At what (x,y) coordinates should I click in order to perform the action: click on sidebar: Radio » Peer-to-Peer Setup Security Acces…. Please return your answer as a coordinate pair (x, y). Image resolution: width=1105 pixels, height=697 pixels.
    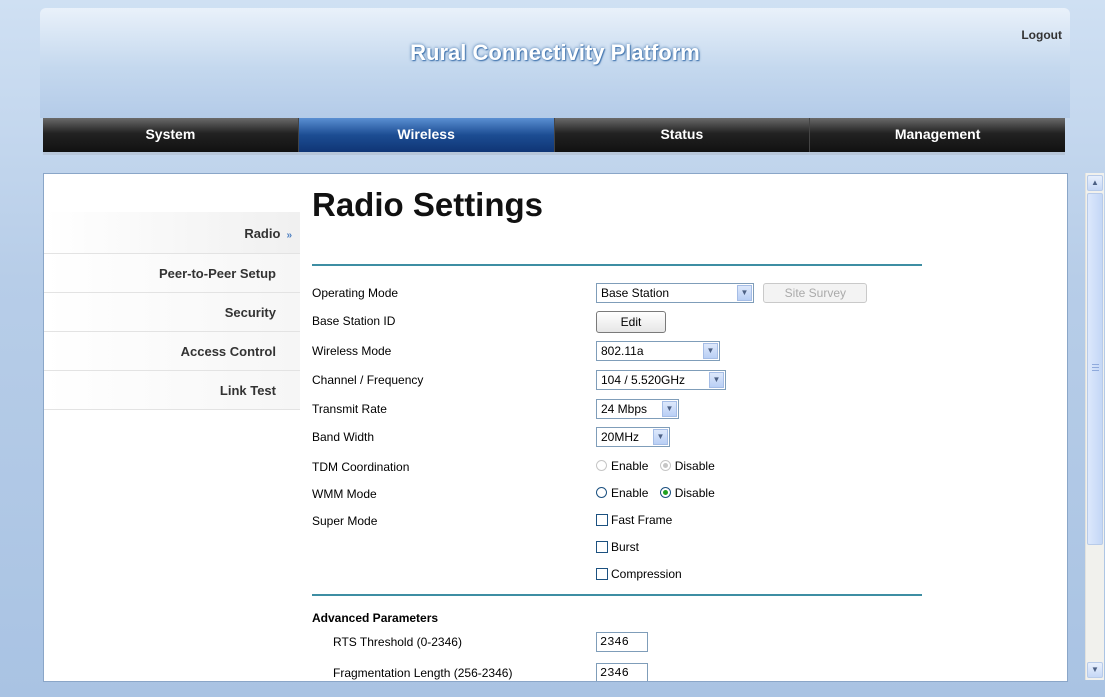
    Looking at the image, I should click on (172, 311).